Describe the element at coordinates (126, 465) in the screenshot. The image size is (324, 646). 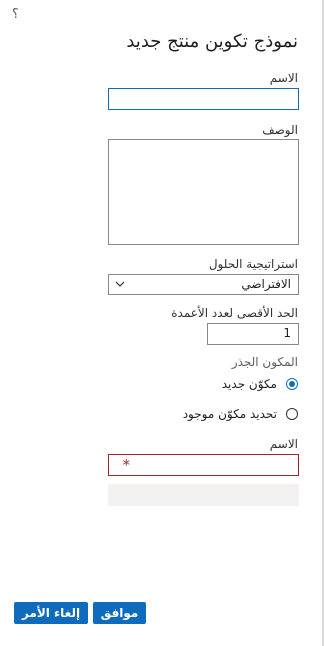
I see `required-indicator: *` at that location.